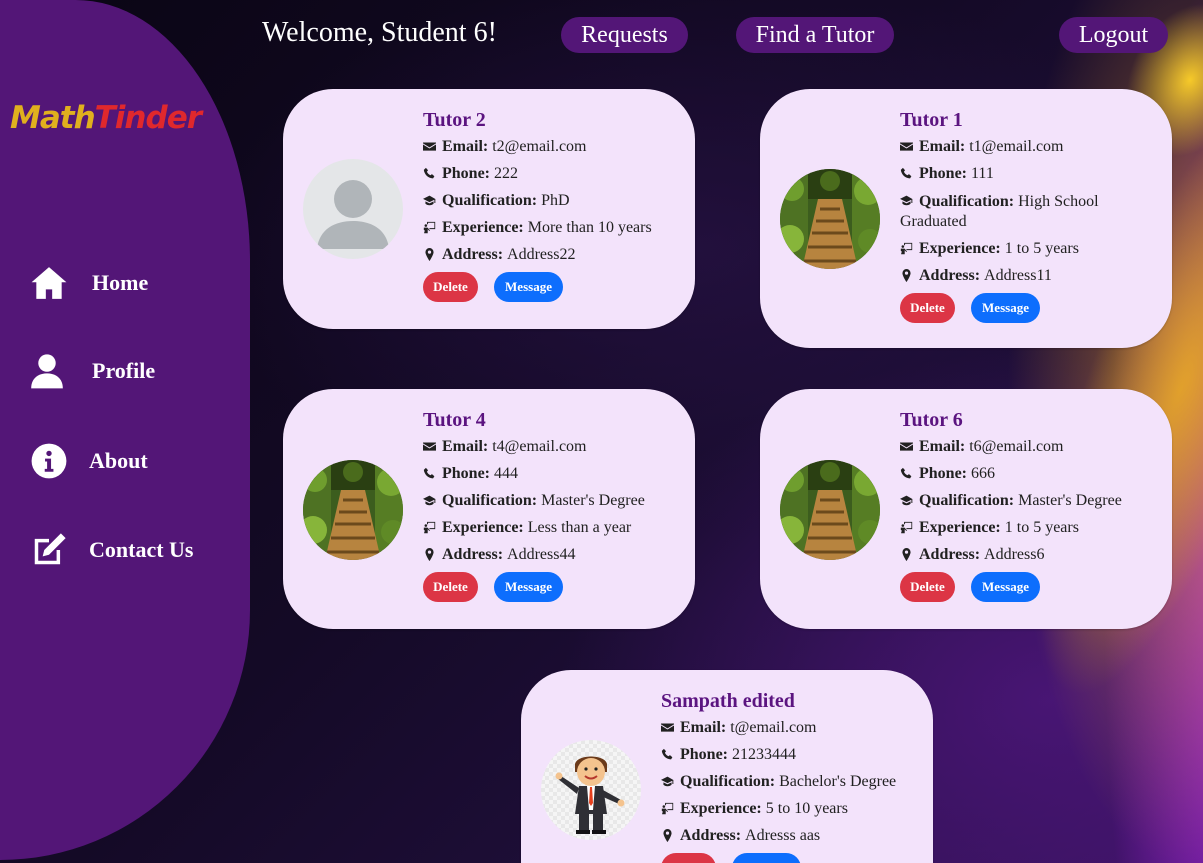  I want to click on phone-value: 222, so click(506, 173).